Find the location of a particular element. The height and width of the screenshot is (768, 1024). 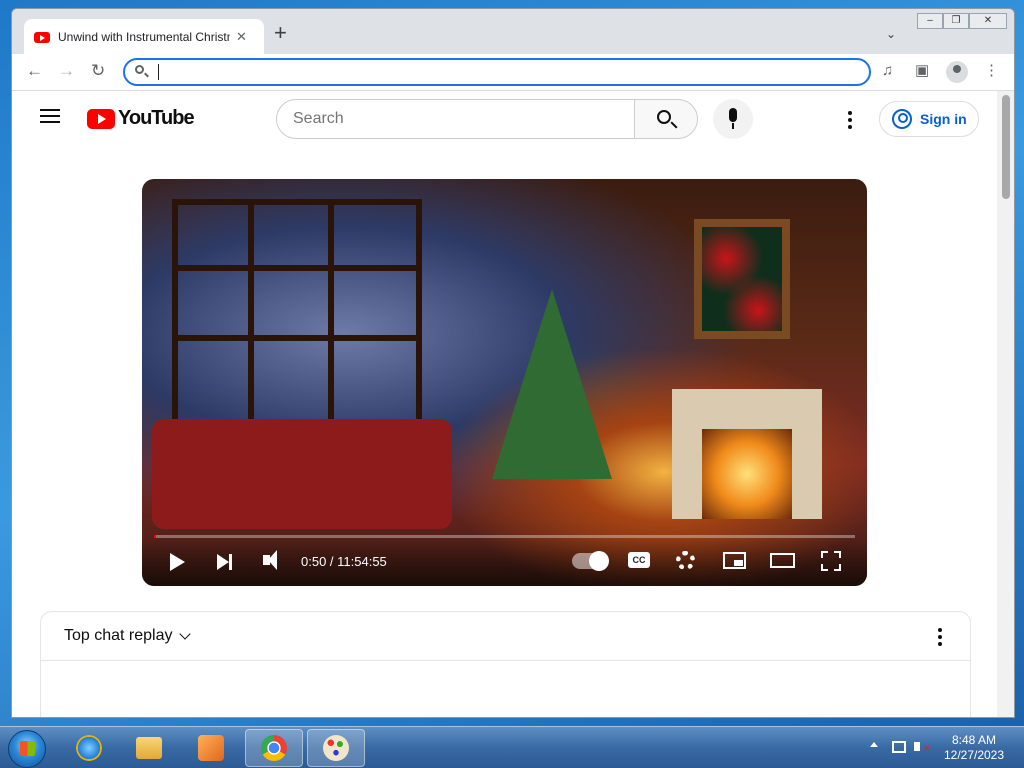

youtube-favicon-icon is located at coordinates (42, 37).